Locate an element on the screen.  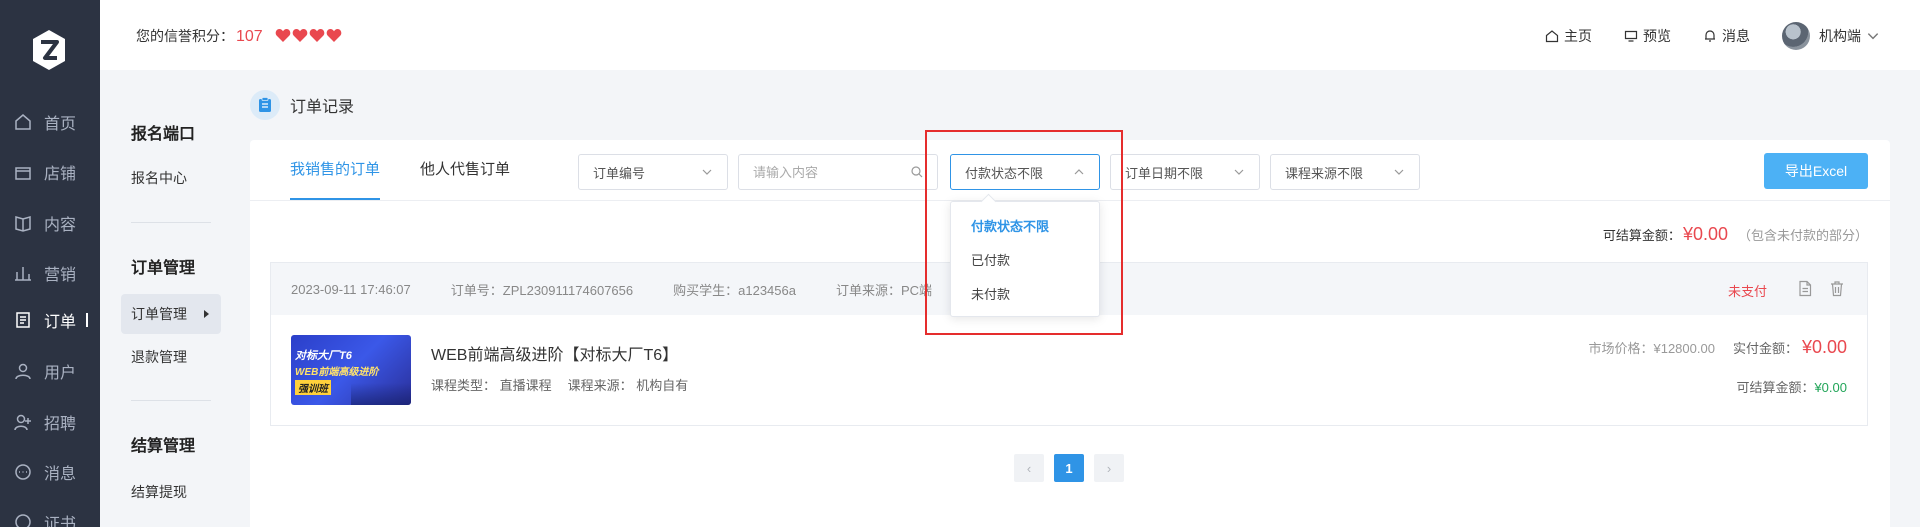
sidebar-item-messages: 消息 is located at coordinates (50, 472).